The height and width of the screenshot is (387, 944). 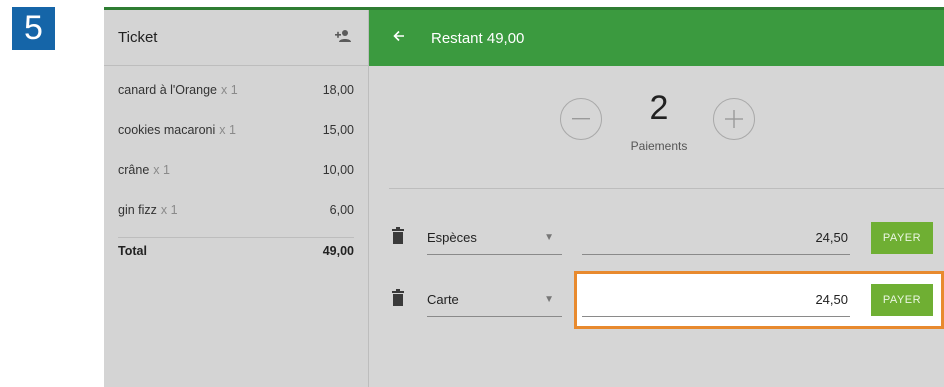 I want to click on ticket-line: cookies macaroni x 1 15,00, so click(x=236, y=130).